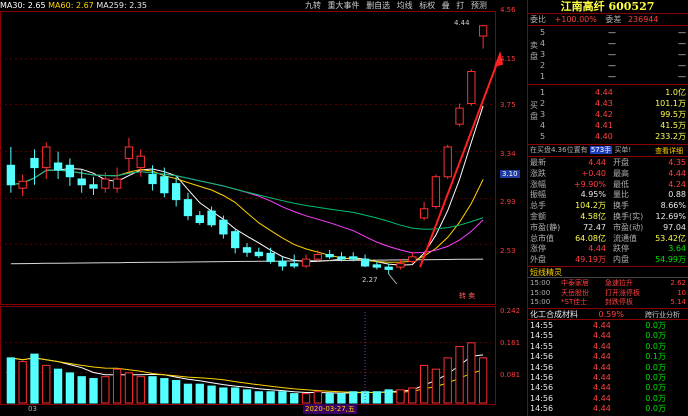 This screenshot has height=416, width=688. I want to click on quote-key: 最新, so click(538, 162).